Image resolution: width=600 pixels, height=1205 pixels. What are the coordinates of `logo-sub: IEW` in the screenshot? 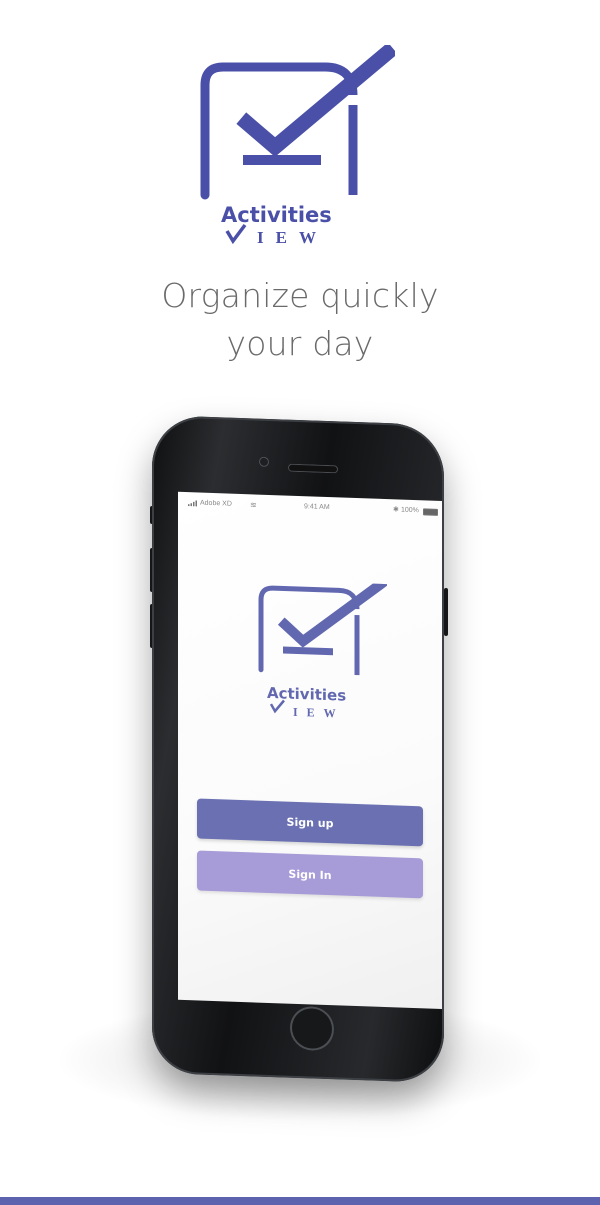 It's located at (292, 237).